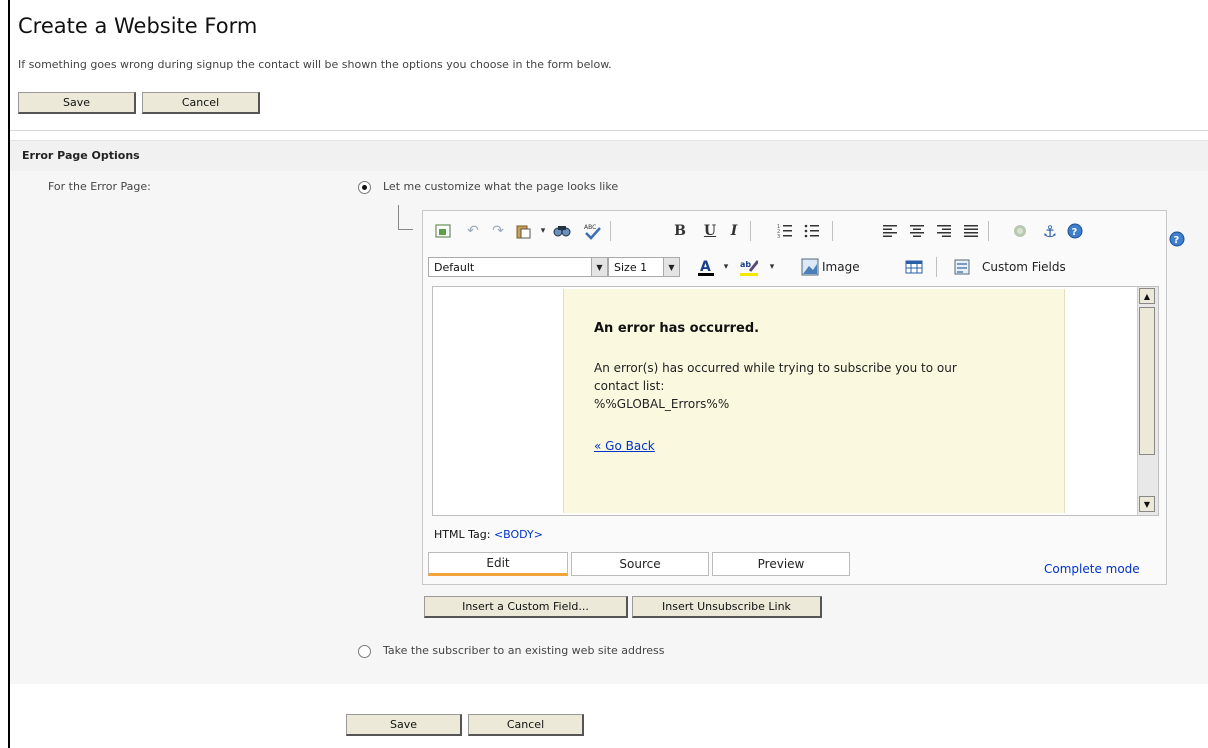 This screenshot has width=1208, height=748. Describe the element at coordinates (77, 103) in the screenshot. I see `save-button-top: Save` at that location.